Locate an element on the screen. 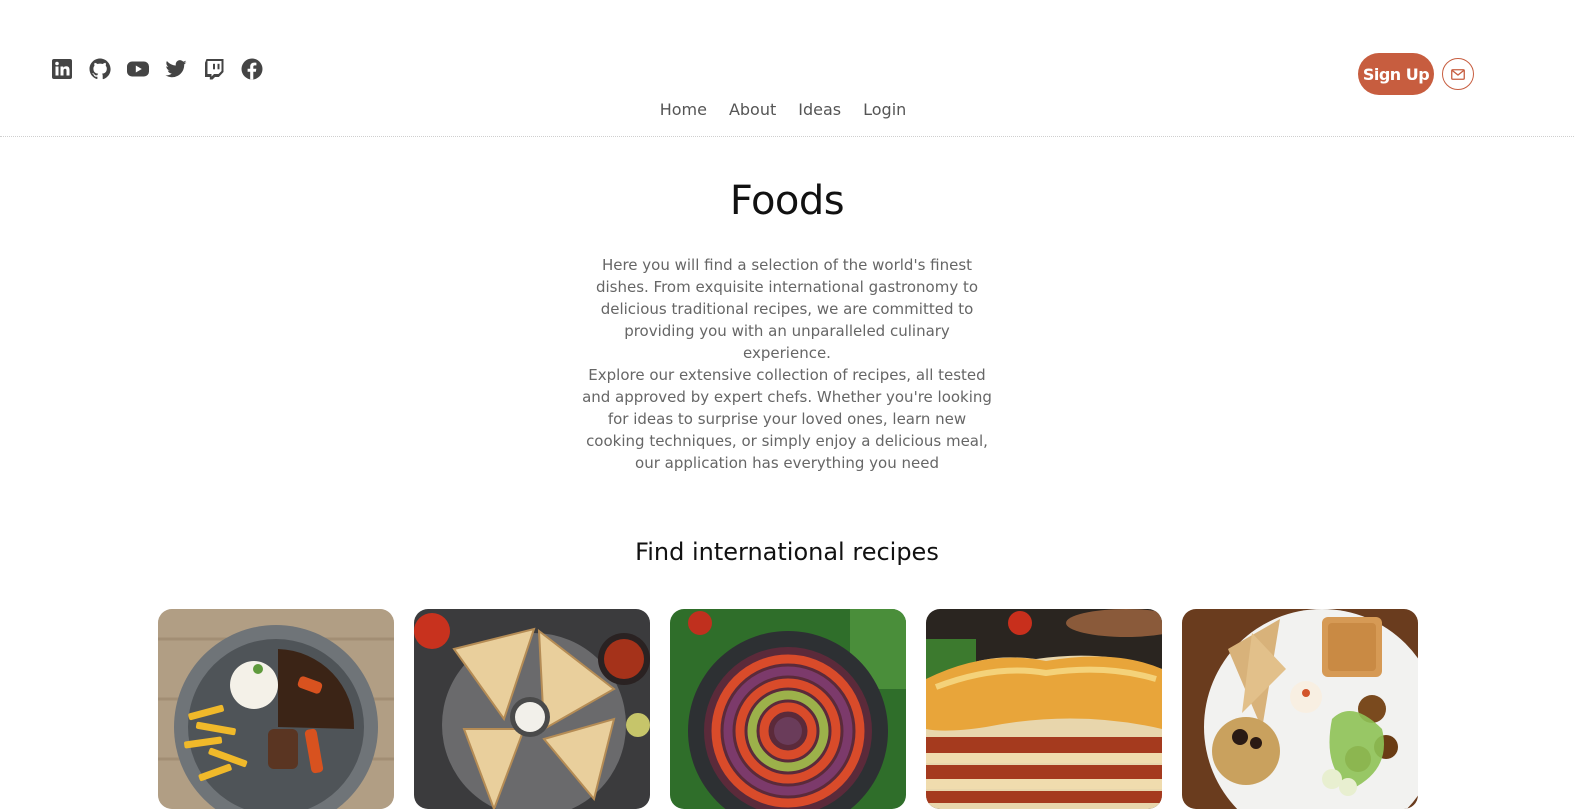 This screenshot has width=1574, height=809. nav-login-link: Login is located at coordinates (884, 109).